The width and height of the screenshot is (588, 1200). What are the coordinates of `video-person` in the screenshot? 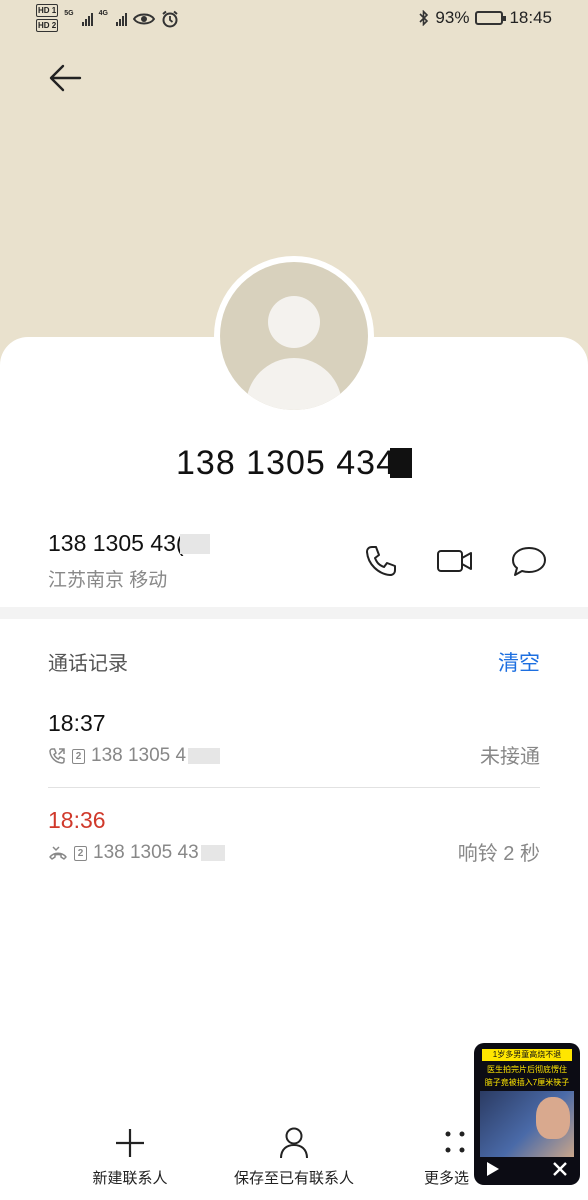 It's located at (553, 1118).